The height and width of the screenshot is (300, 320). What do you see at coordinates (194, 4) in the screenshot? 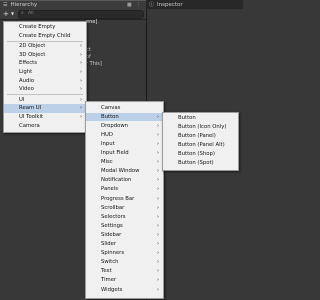
I see `tab-inspector: ⓘ Inspector` at bounding box center [194, 4].